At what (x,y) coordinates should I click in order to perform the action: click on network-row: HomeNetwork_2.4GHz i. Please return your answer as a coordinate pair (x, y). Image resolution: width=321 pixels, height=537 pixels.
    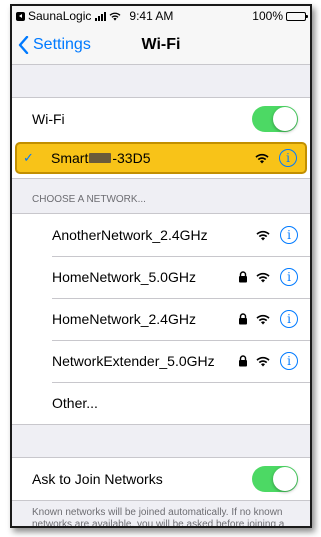
    Looking at the image, I should click on (161, 319).